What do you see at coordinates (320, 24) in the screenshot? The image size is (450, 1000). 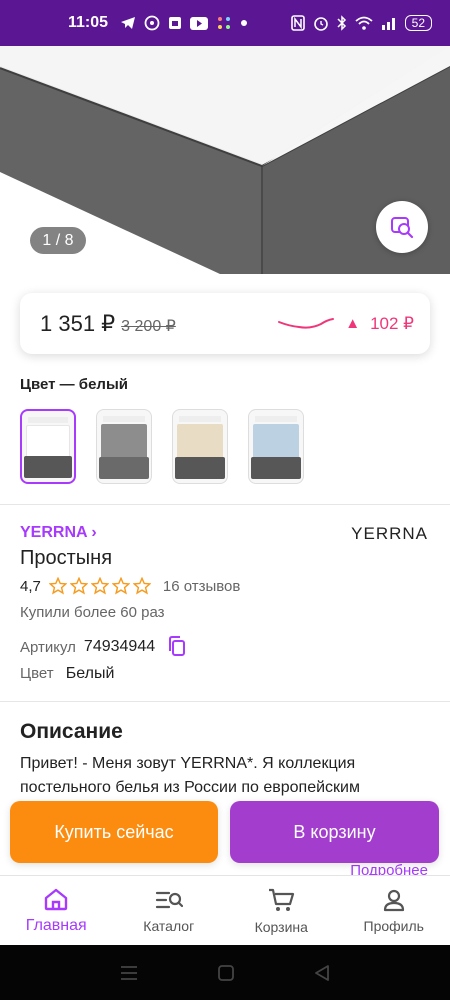 I see `alarm-icon` at bounding box center [320, 24].